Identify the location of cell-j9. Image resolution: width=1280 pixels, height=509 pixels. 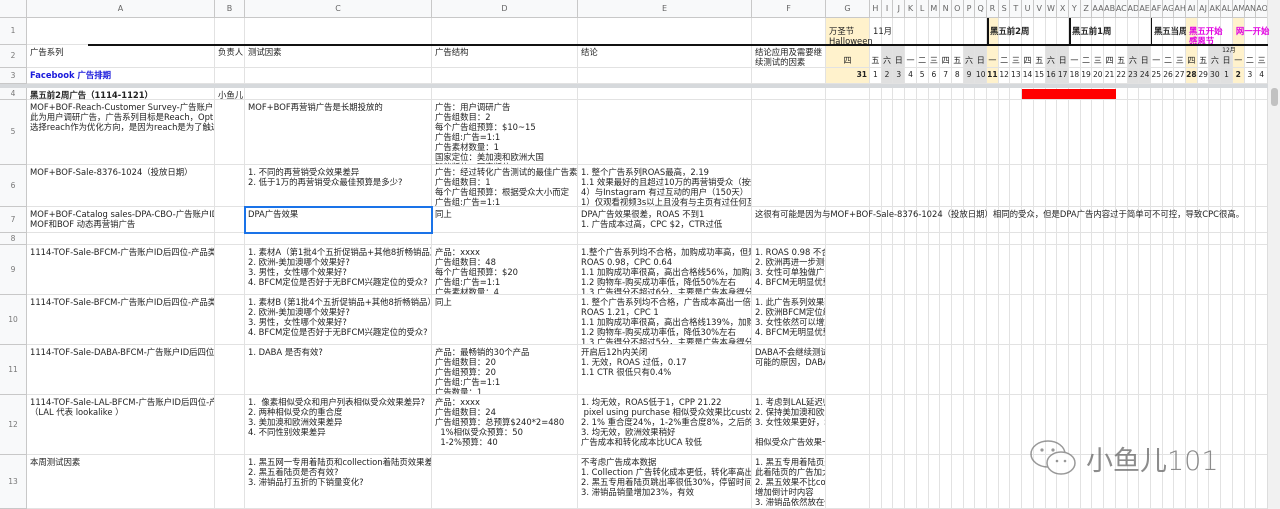
(899, 270).